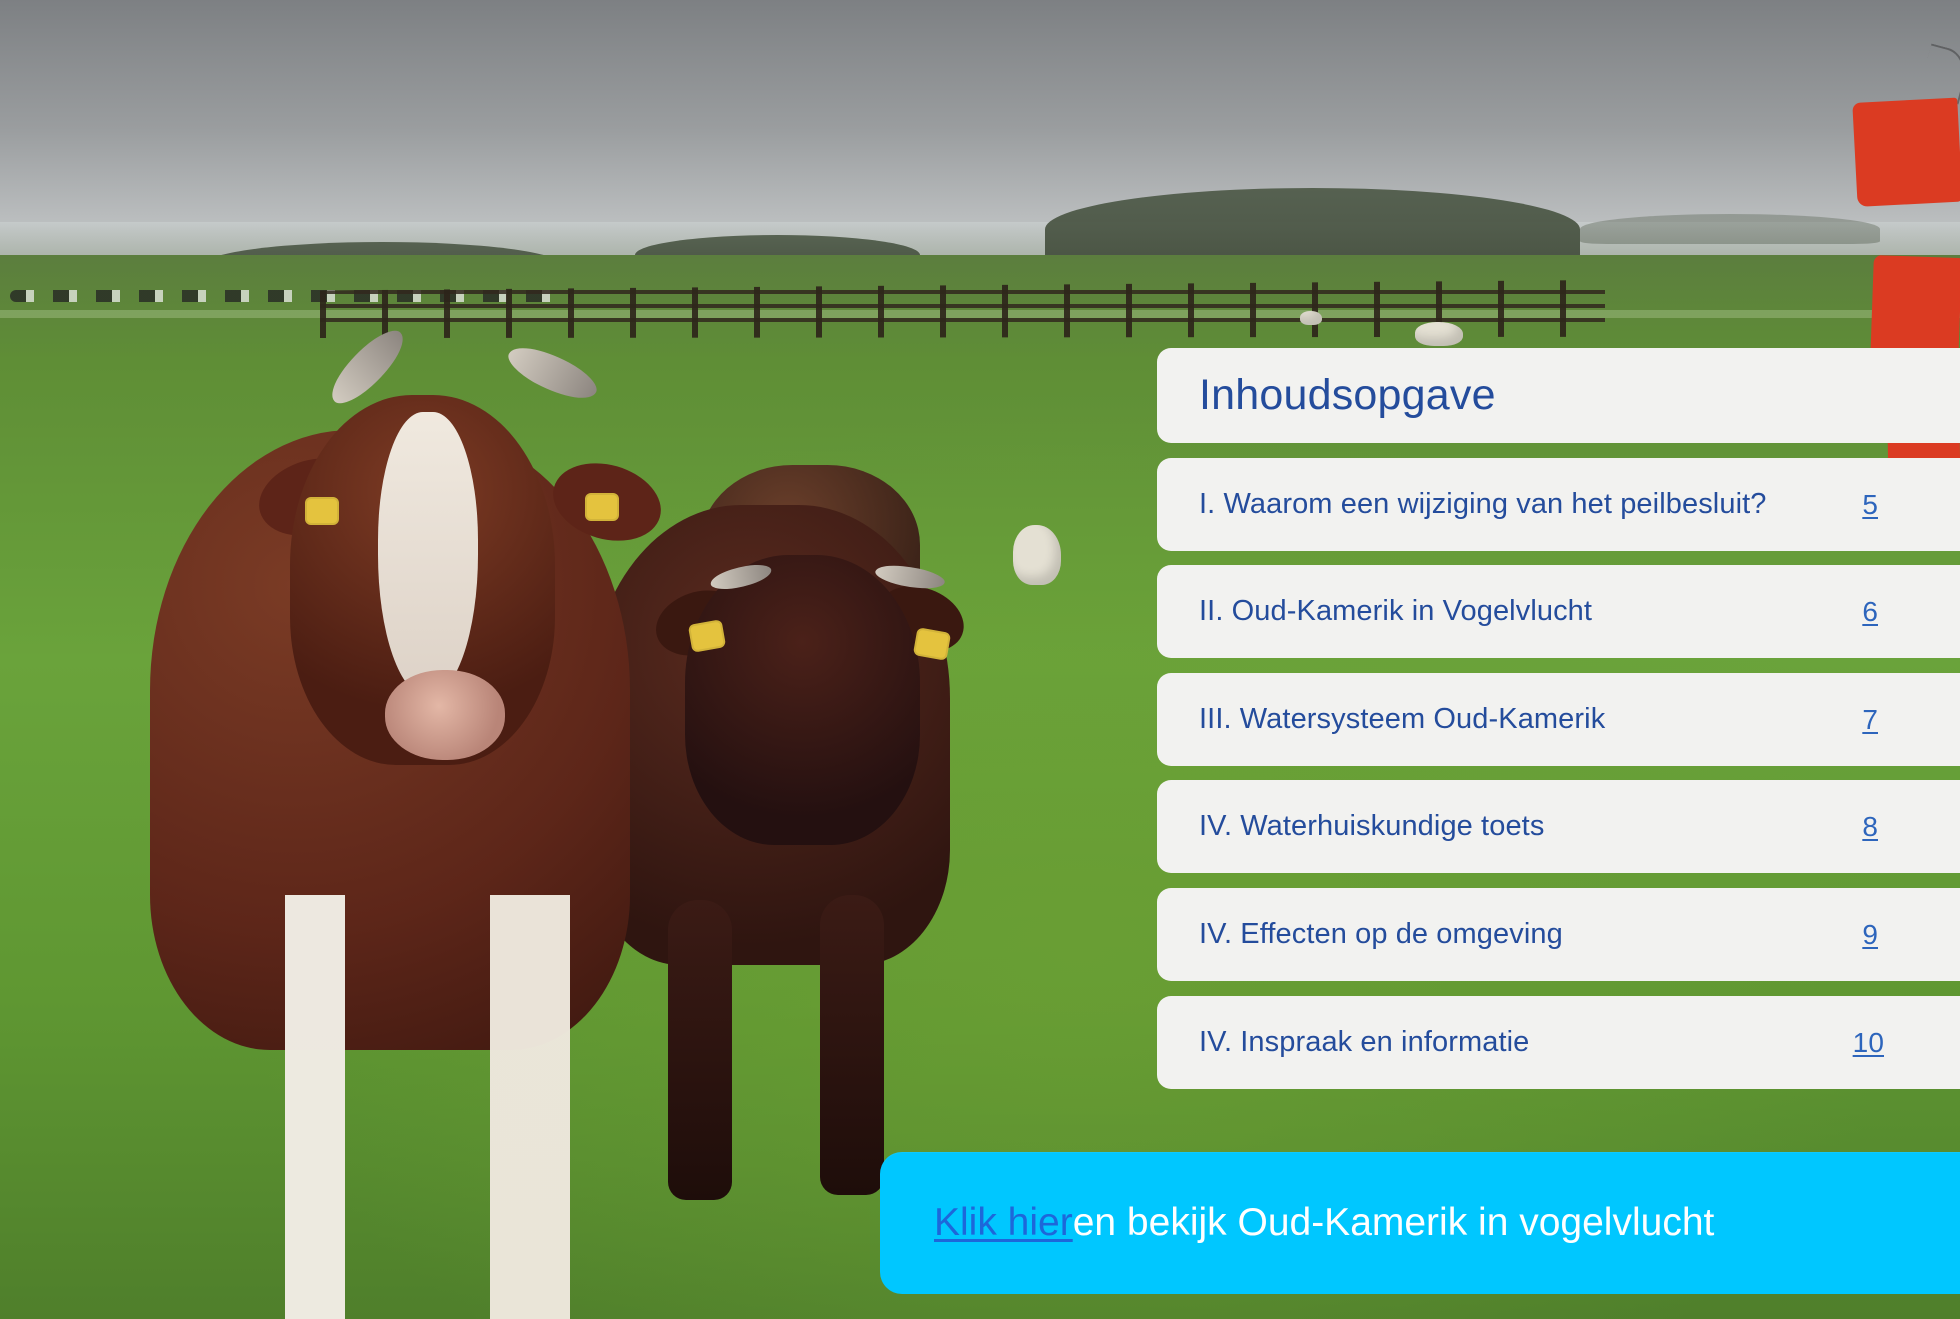 This screenshot has height=1319, width=1960. Describe the element at coordinates (1868, 1043) in the screenshot. I see `toc-page-link: 10` at that location.